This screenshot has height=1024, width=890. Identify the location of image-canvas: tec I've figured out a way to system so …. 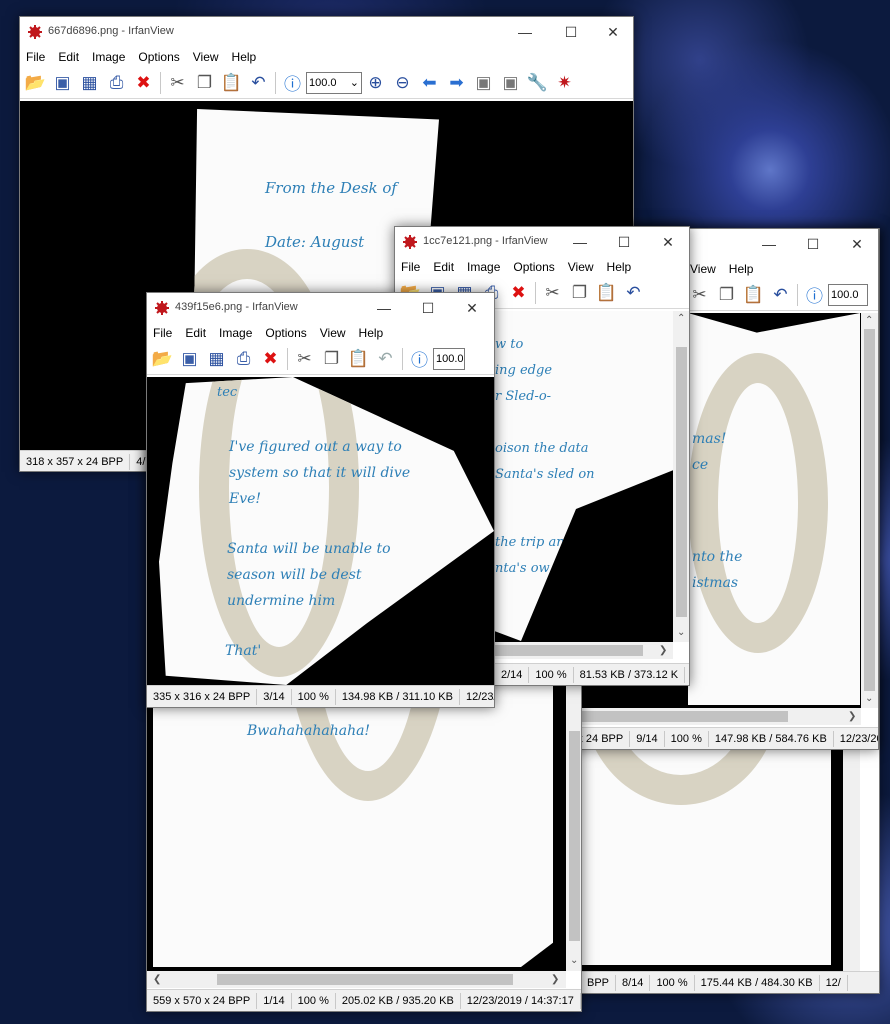
(320, 531).